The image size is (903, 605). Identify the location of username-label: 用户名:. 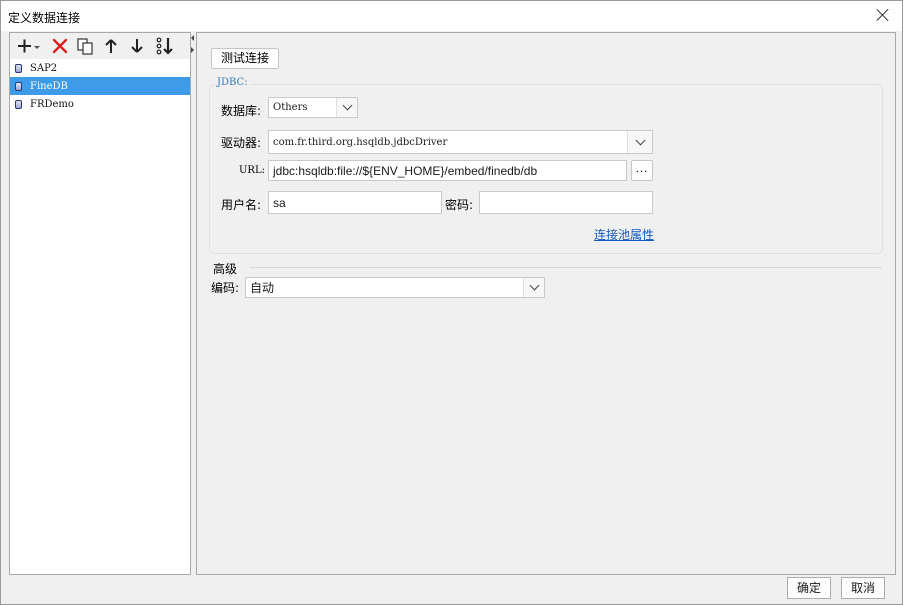
(241, 205).